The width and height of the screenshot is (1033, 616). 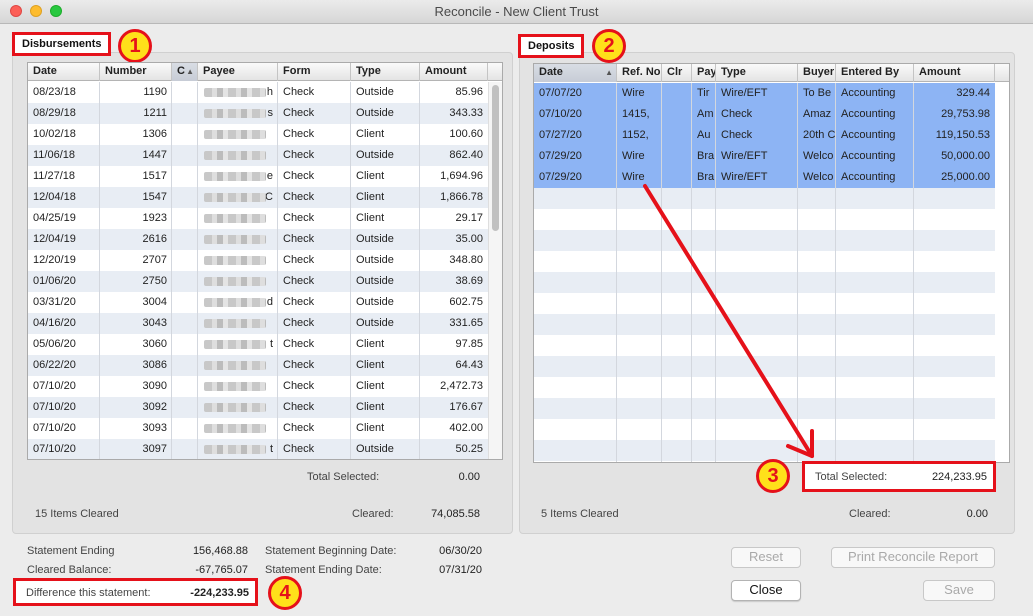 I want to click on deposits-cell-pay: Bra, so click(x=706, y=156).